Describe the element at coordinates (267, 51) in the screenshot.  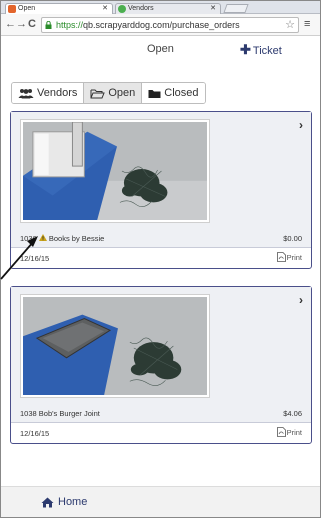
I see `ticket-label: Ticket` at that location.